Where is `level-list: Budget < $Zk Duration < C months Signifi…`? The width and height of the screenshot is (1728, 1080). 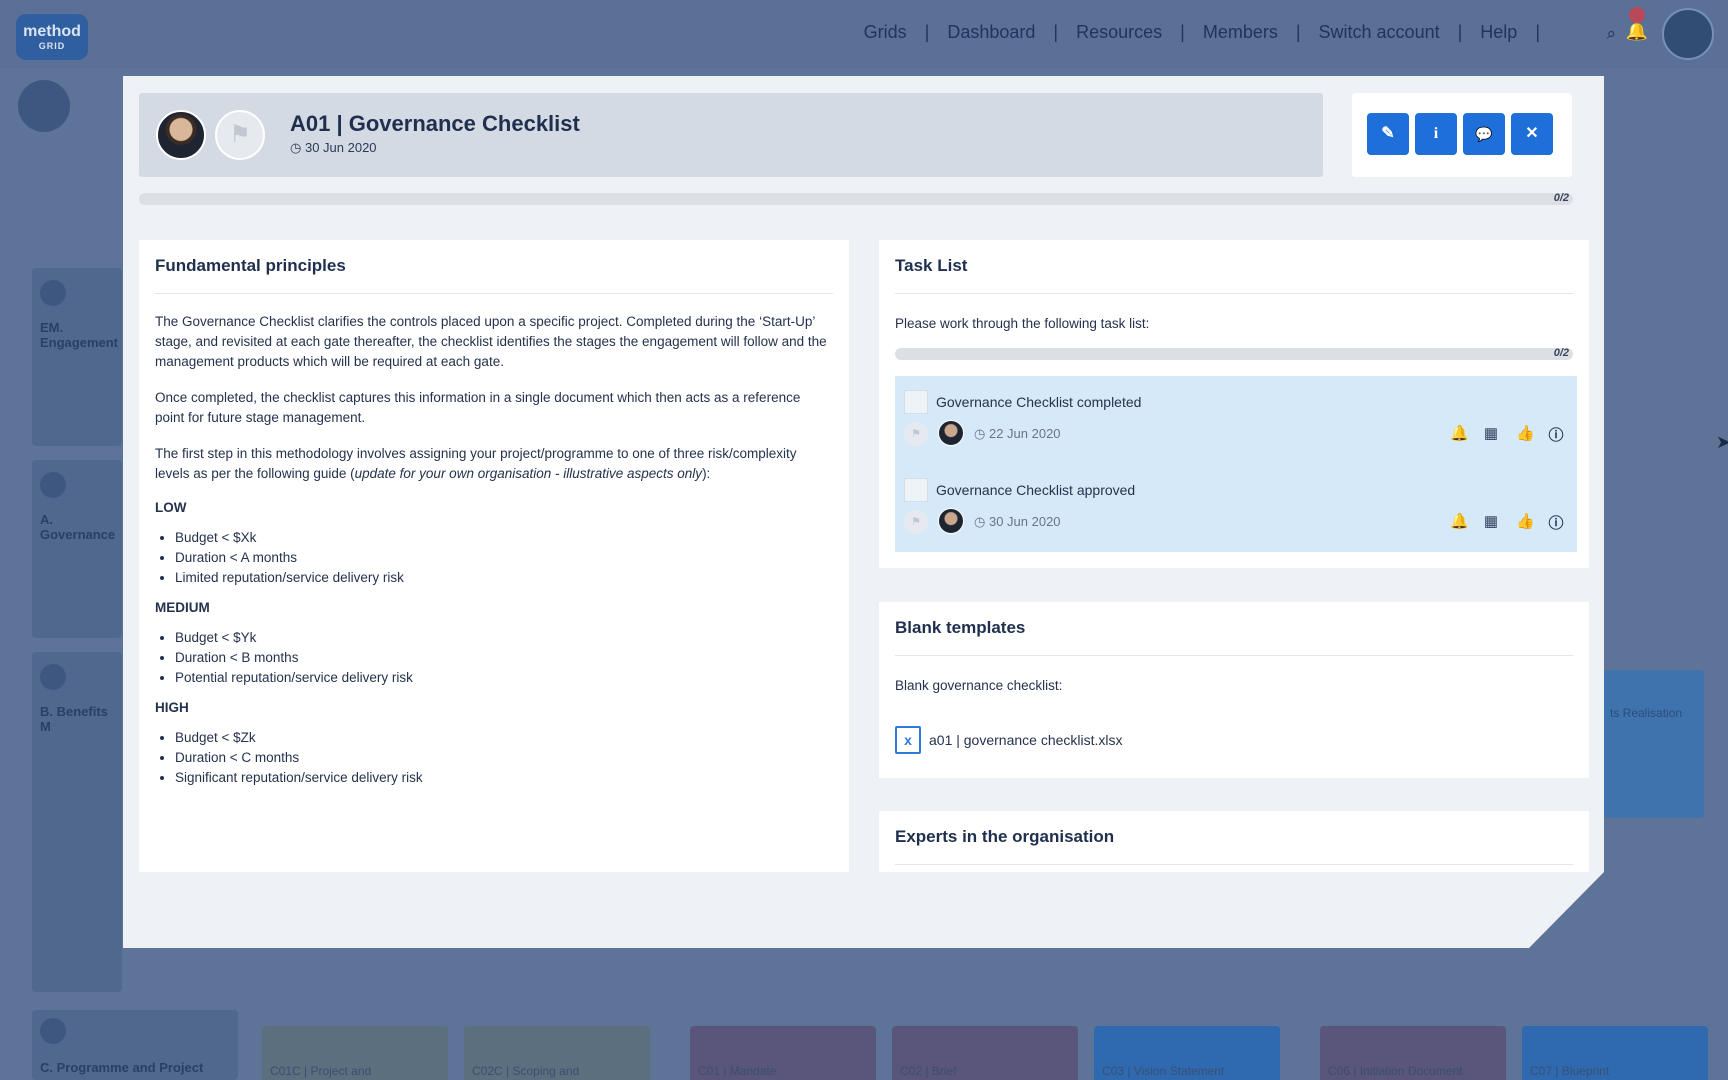 level-list: Budget < $Zk Duration < C months Signifi… is located at coordinates (504, 758).